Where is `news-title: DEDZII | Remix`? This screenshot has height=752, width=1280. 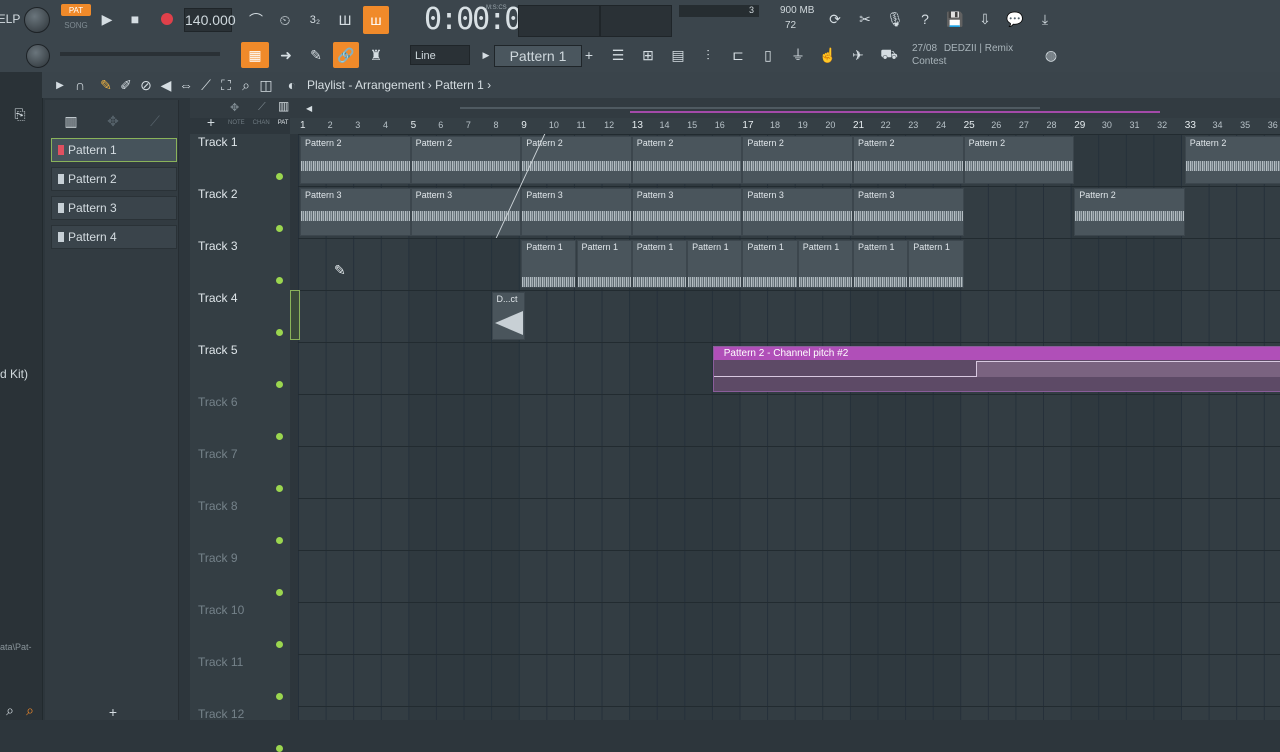 news-title: DEDZII | Remix is located at coordinates (978, 48).